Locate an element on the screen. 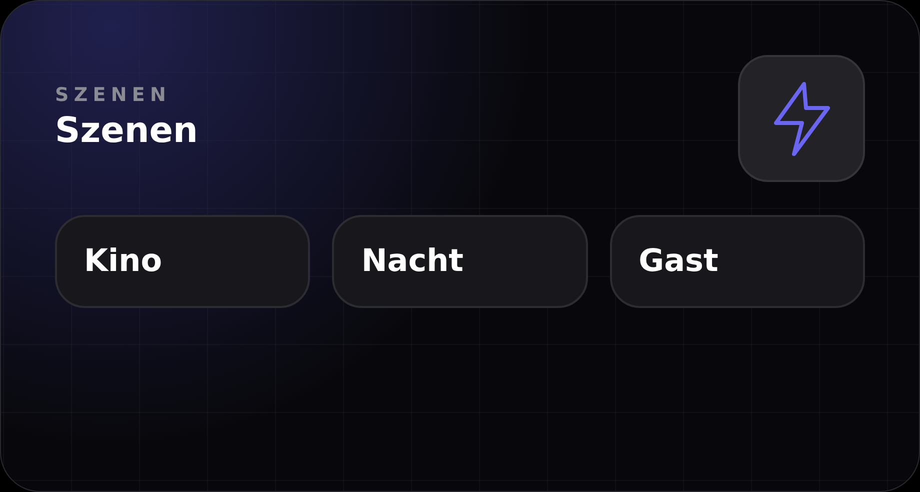 The height and width of the screenshot is (492, 920). scene-action-button is located at coordinates (801, 118).